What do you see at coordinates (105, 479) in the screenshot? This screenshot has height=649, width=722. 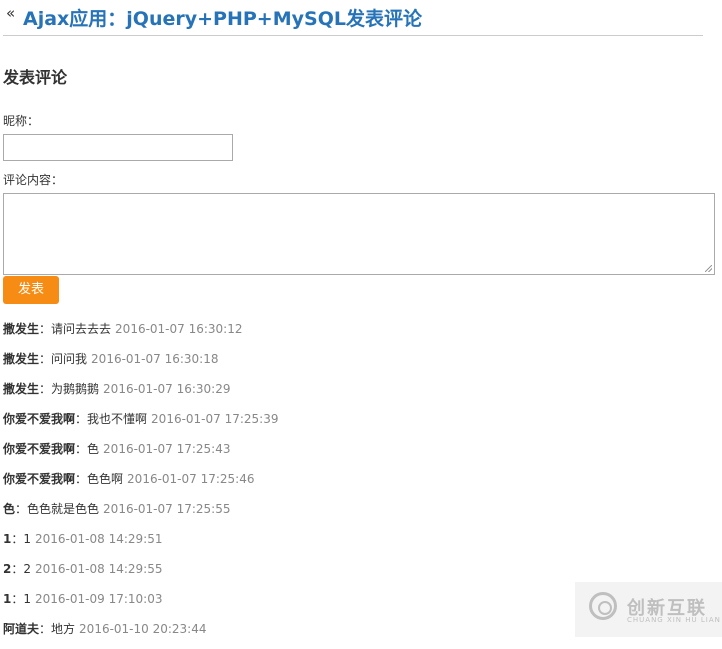 I see `comment-text: 色色啊` at bounding box center [105, 479].